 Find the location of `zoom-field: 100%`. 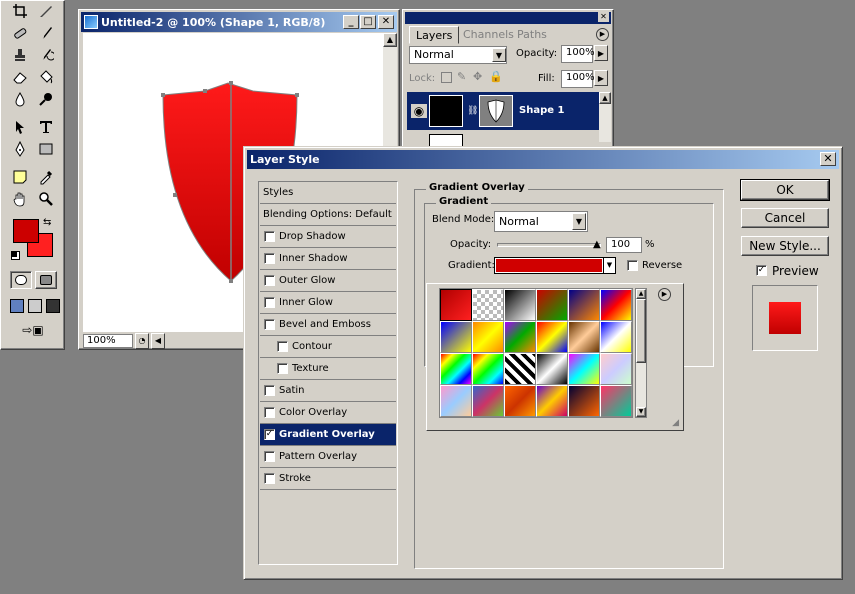

zoom-field: 100% is located at coordinates (108, 340).